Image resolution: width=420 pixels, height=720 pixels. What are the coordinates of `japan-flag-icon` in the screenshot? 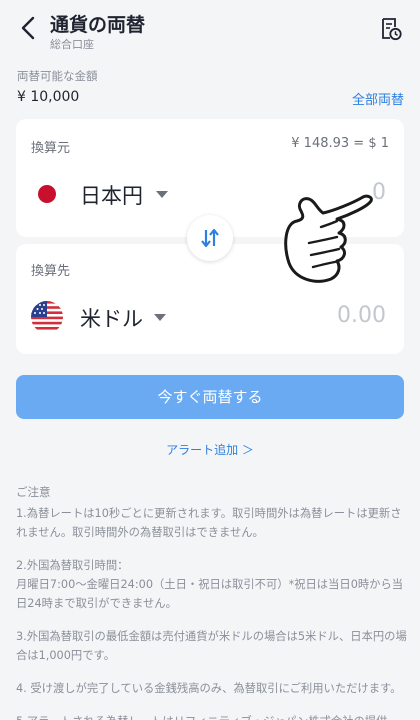 It's located at (47, 194).